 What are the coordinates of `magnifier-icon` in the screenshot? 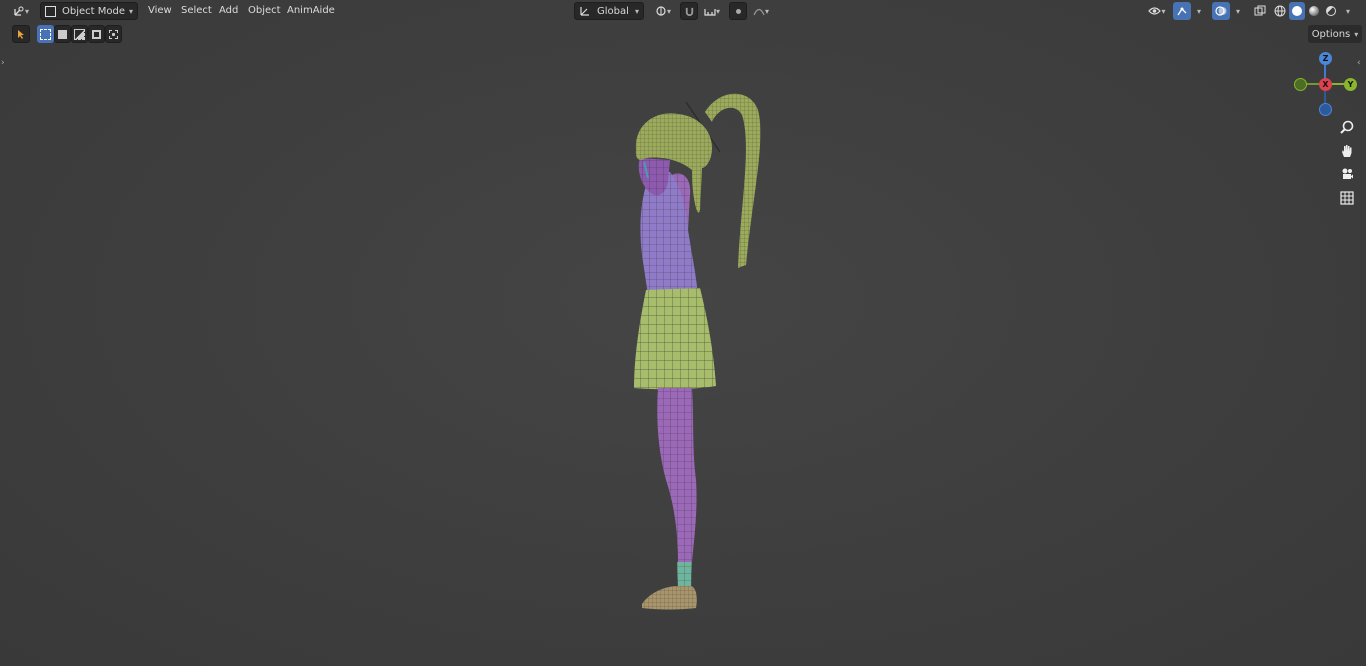 It's located at (1347, 127).